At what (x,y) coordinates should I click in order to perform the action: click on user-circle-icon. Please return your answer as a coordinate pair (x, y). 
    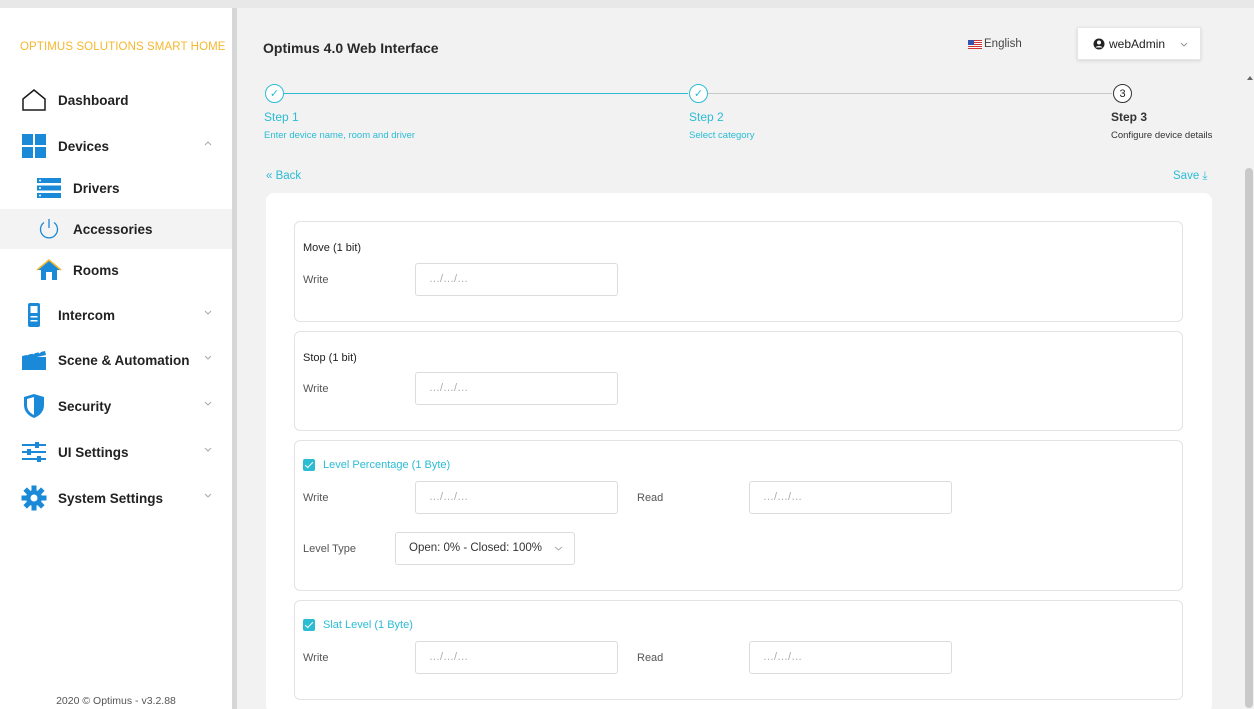
    Looking at the image, I should click on (1099, 43).